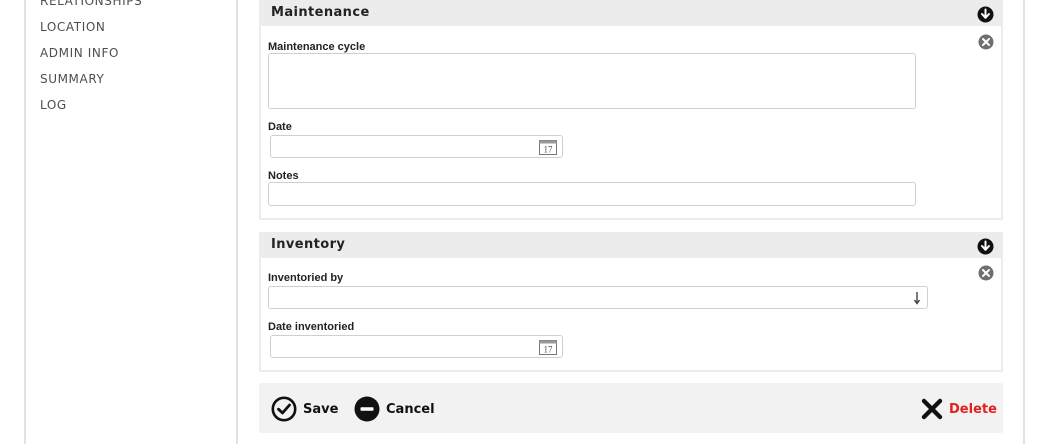  I want to click on cancel-button: Cancel, so click(394, 409).